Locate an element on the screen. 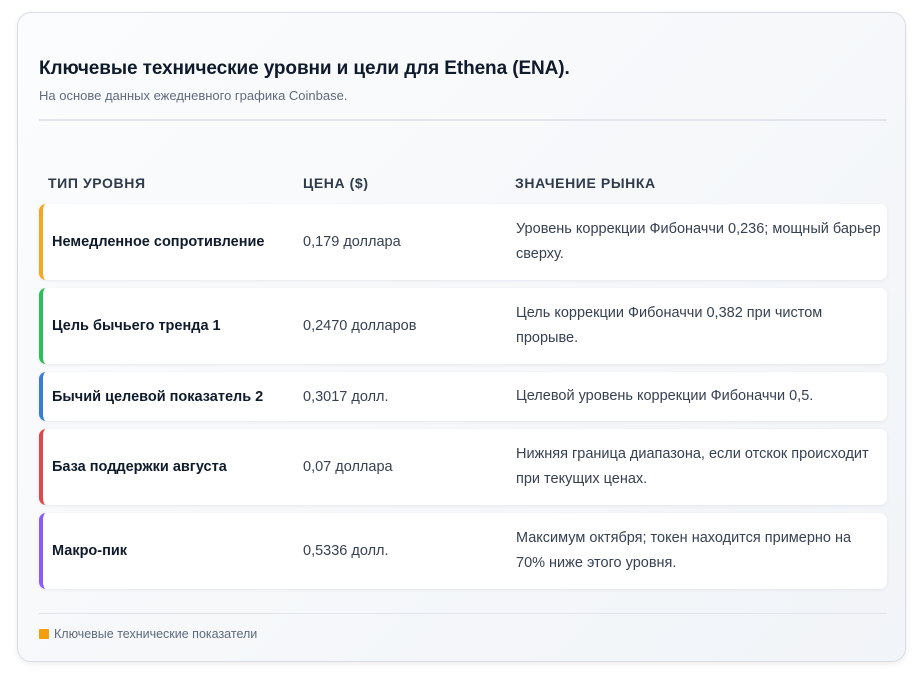 The image size is (919, 678). market-meaning-cell: Целевой уровень коррекции Фибоначчи 0,5. is located at coordinates (665, 396).